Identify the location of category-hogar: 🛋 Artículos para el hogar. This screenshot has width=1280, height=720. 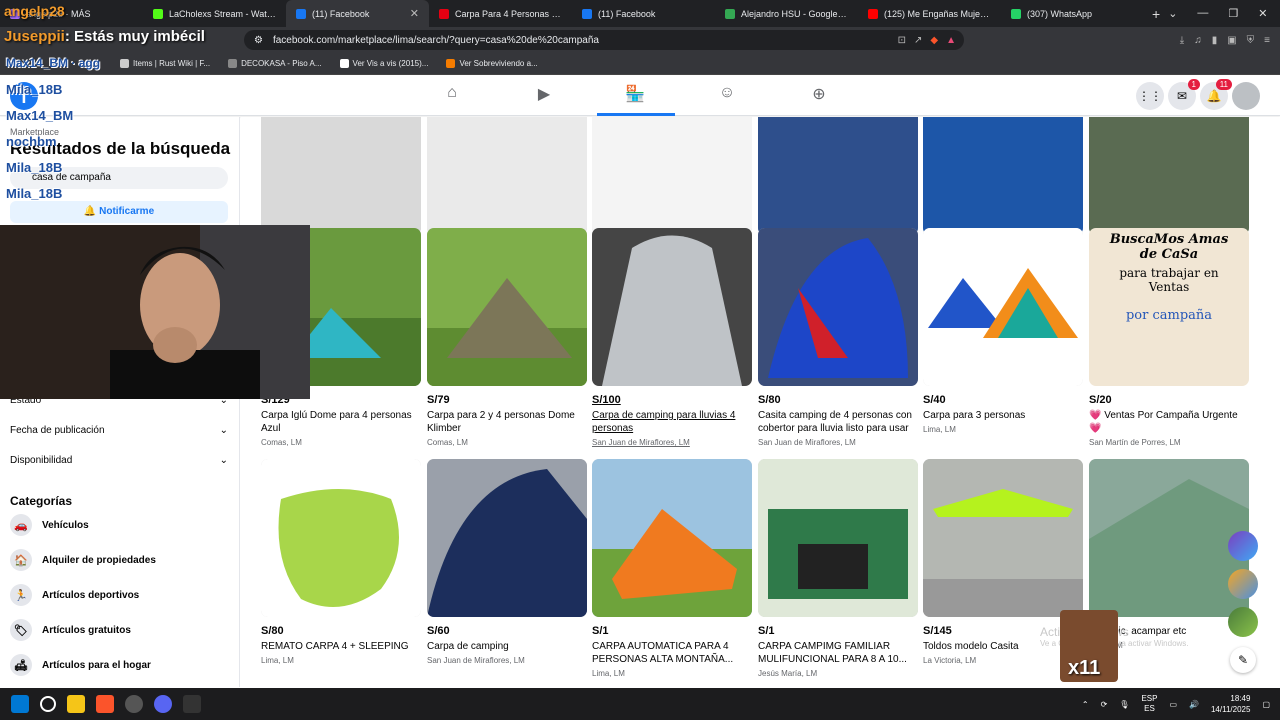
(80, 665).